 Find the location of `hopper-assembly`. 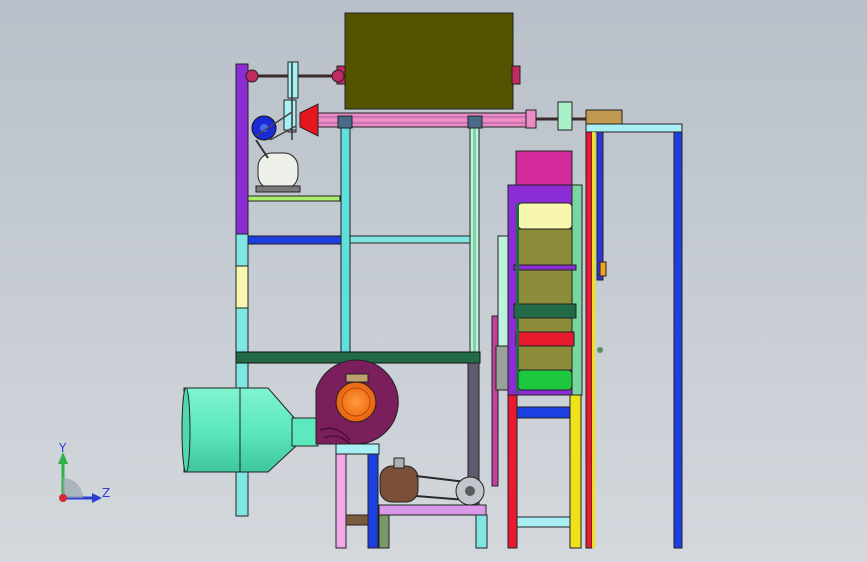

hopper-assembly is located at coordinates (428, 61).